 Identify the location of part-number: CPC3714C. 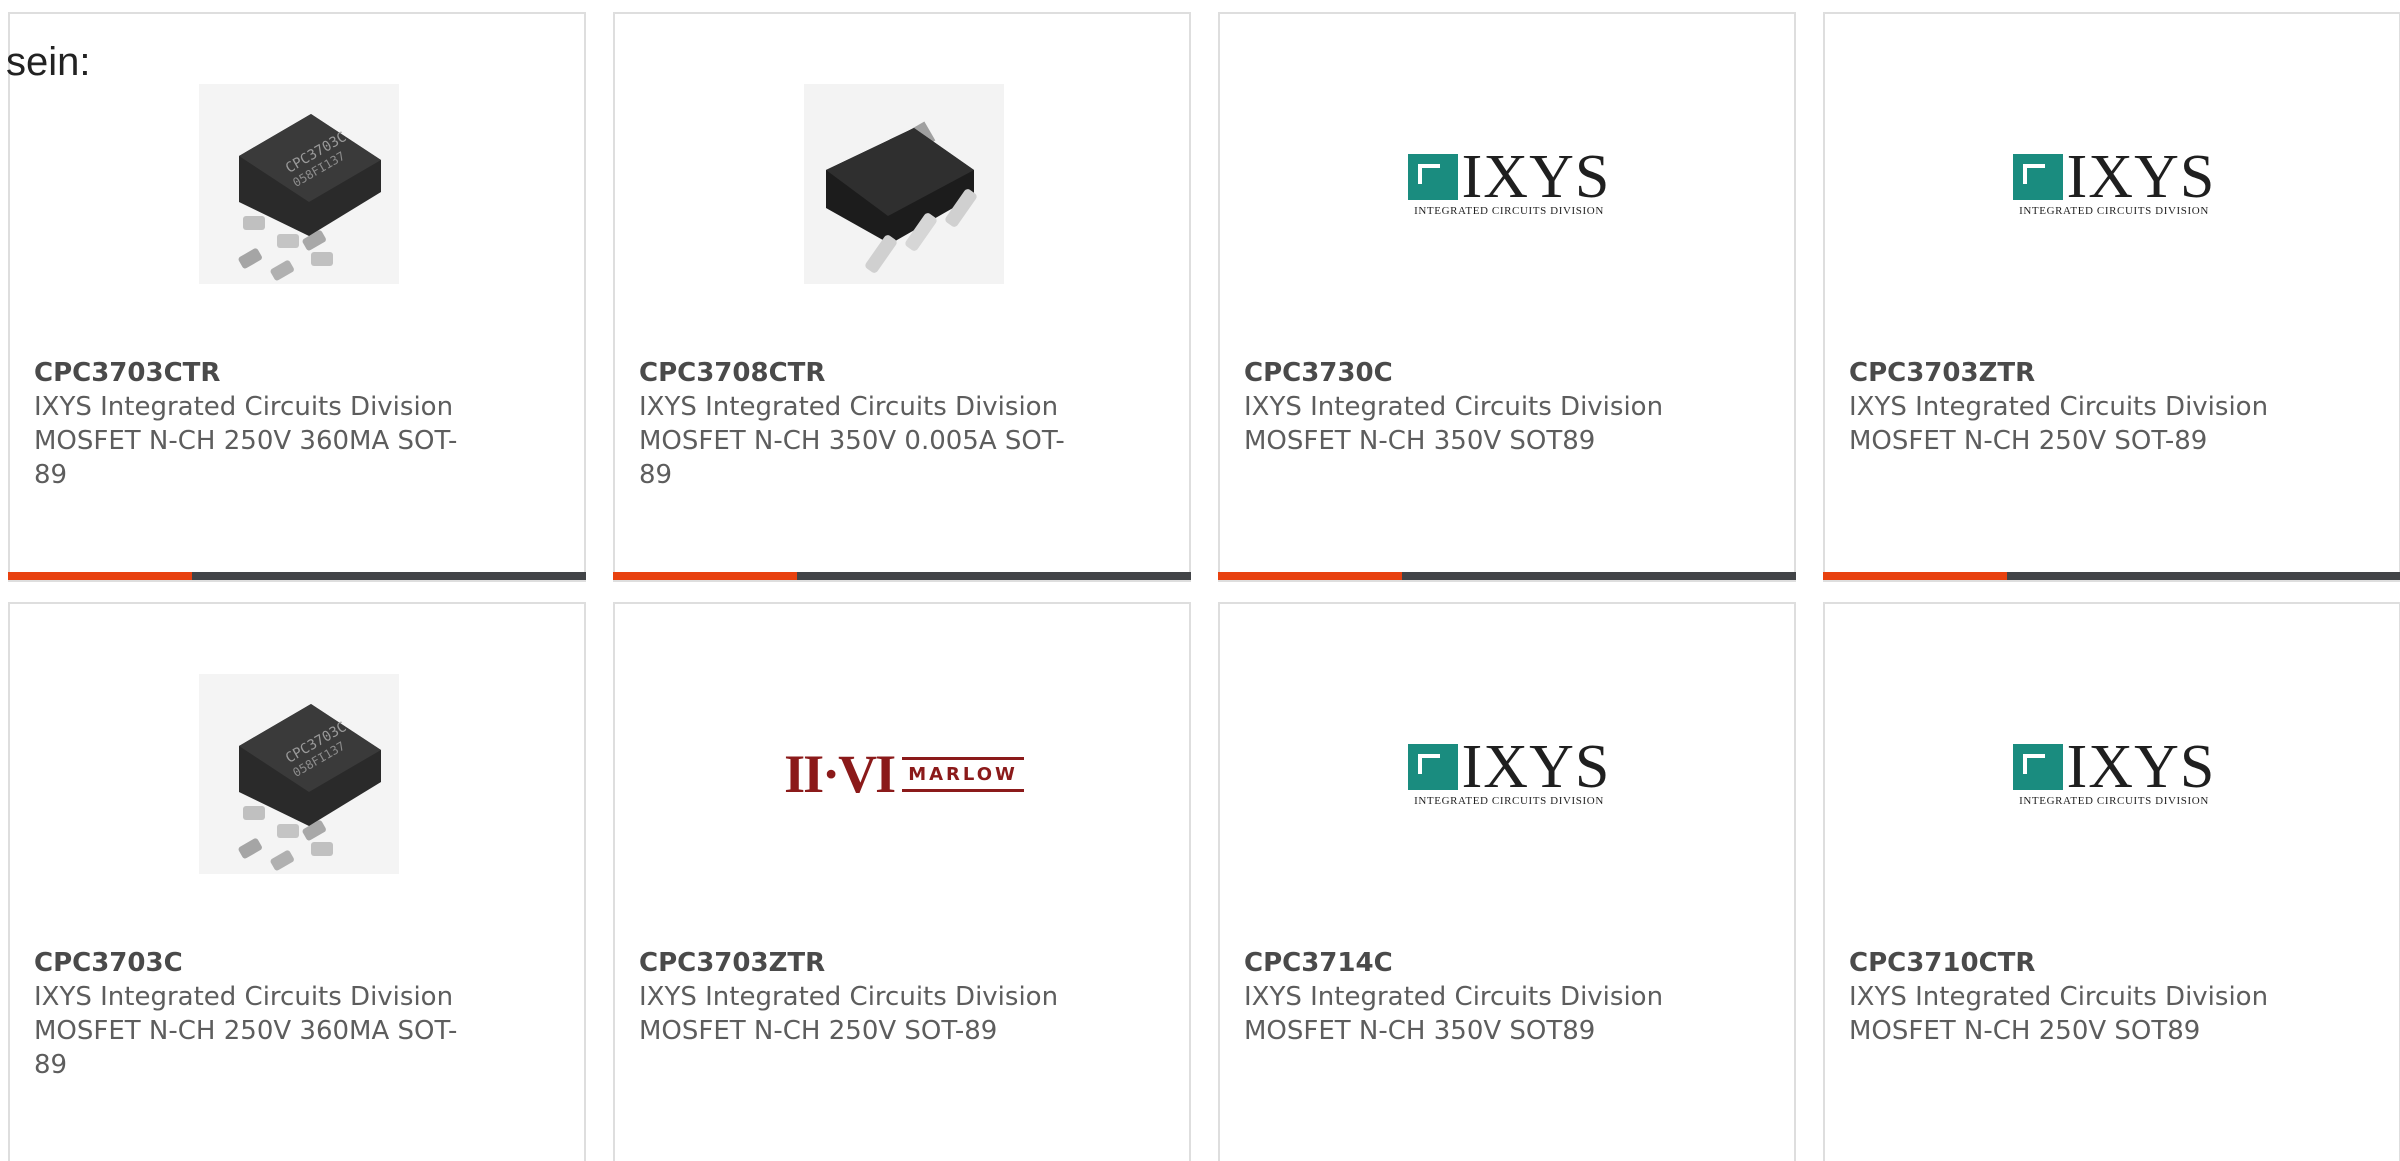
(1464, 963).